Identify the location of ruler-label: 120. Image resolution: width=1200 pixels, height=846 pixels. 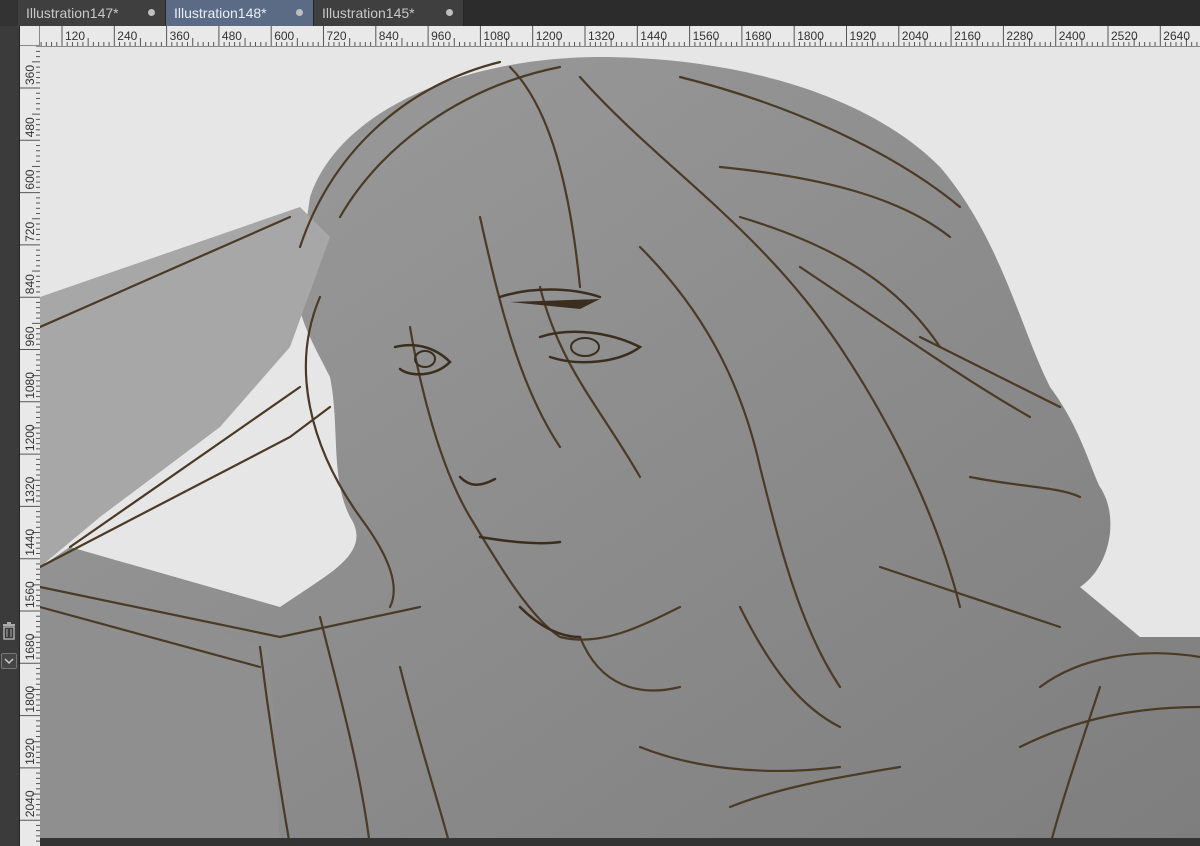
(75, 36).